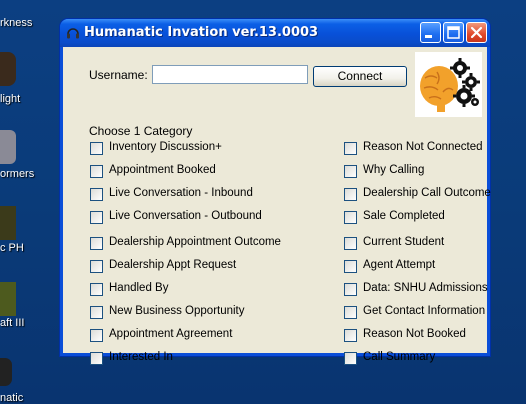  I want to click on category-label: New Business Opportunity, so click(177, 311).